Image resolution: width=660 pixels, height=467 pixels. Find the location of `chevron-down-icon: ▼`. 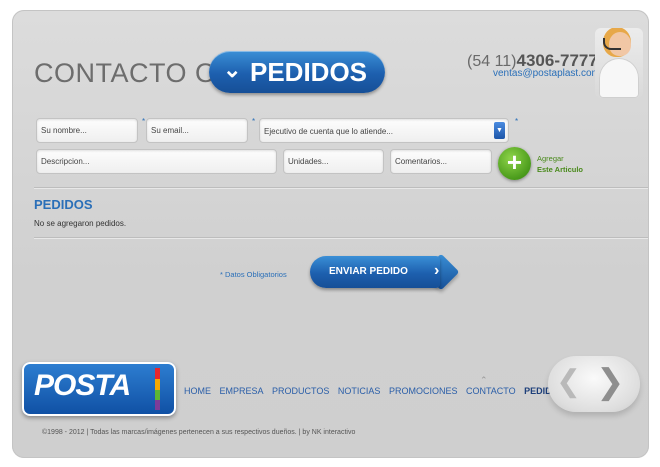

chevron-down-icon: ▼ is located at coordinates (499, 130).